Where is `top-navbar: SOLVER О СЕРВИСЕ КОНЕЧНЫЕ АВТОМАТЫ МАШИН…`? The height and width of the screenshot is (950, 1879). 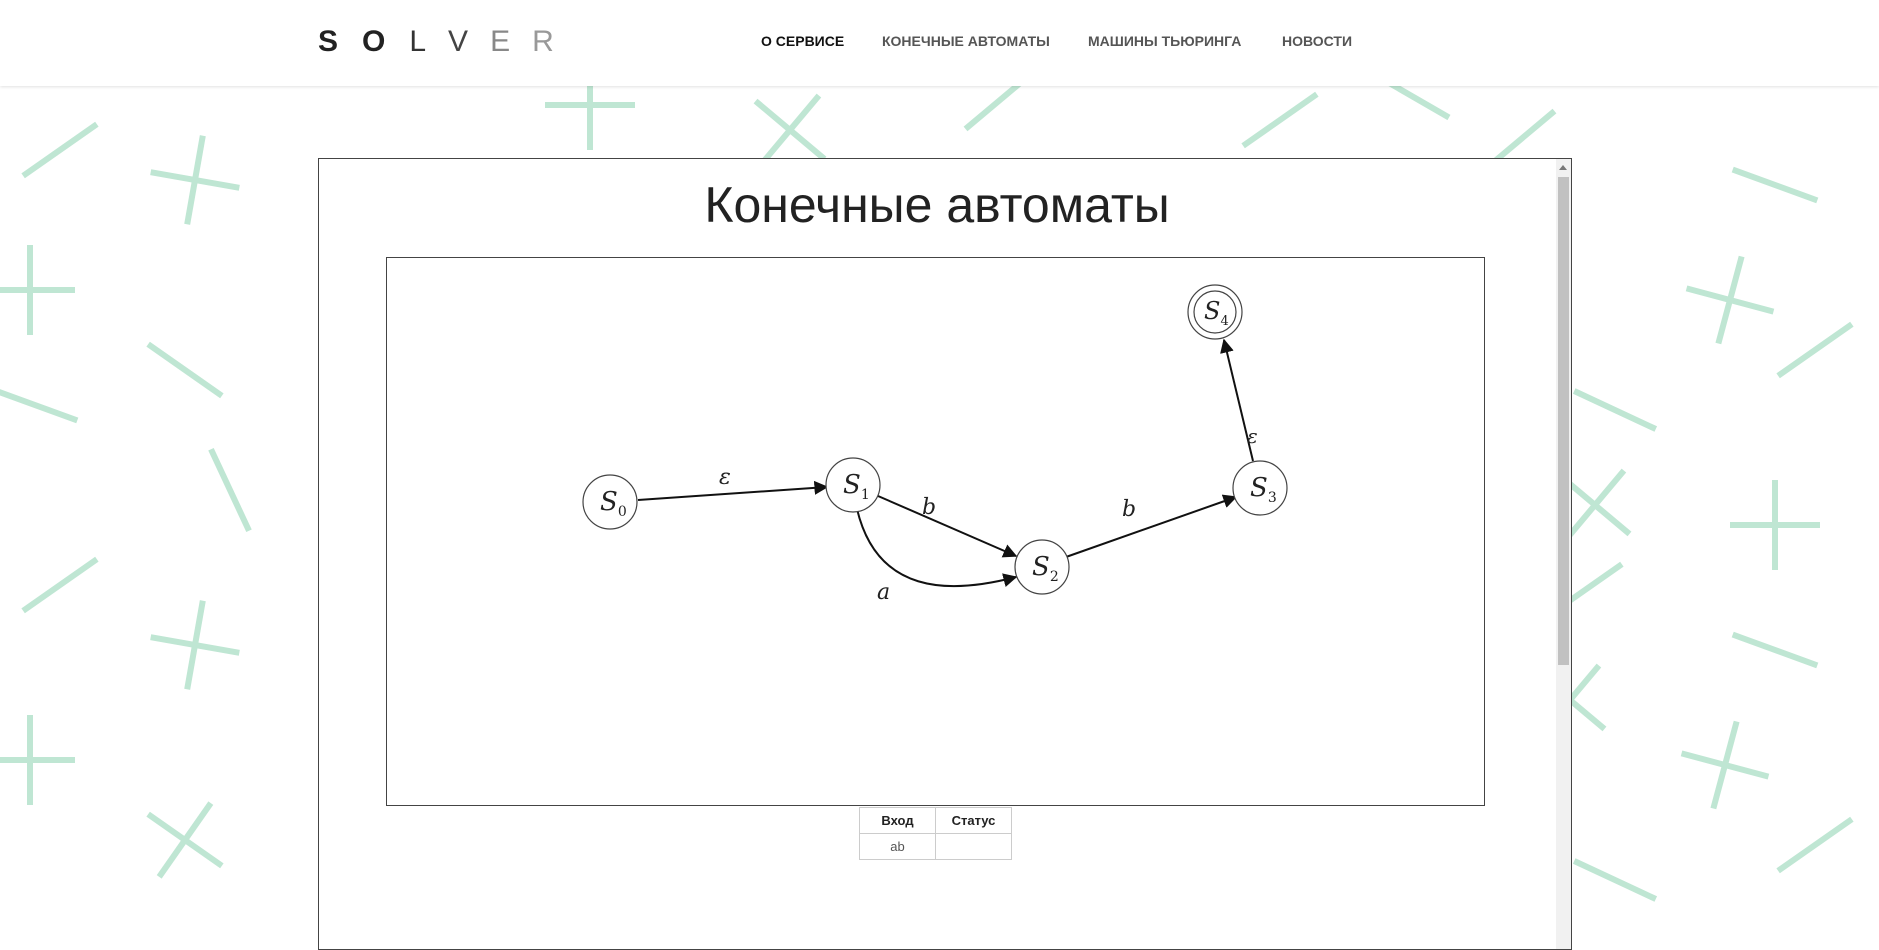
top-navbar: SOLVER О СЕРВИСЕ КОНЕЧНЫЕ АВТОМАТЫ МАШИН… is located at coordinates (939, 43).